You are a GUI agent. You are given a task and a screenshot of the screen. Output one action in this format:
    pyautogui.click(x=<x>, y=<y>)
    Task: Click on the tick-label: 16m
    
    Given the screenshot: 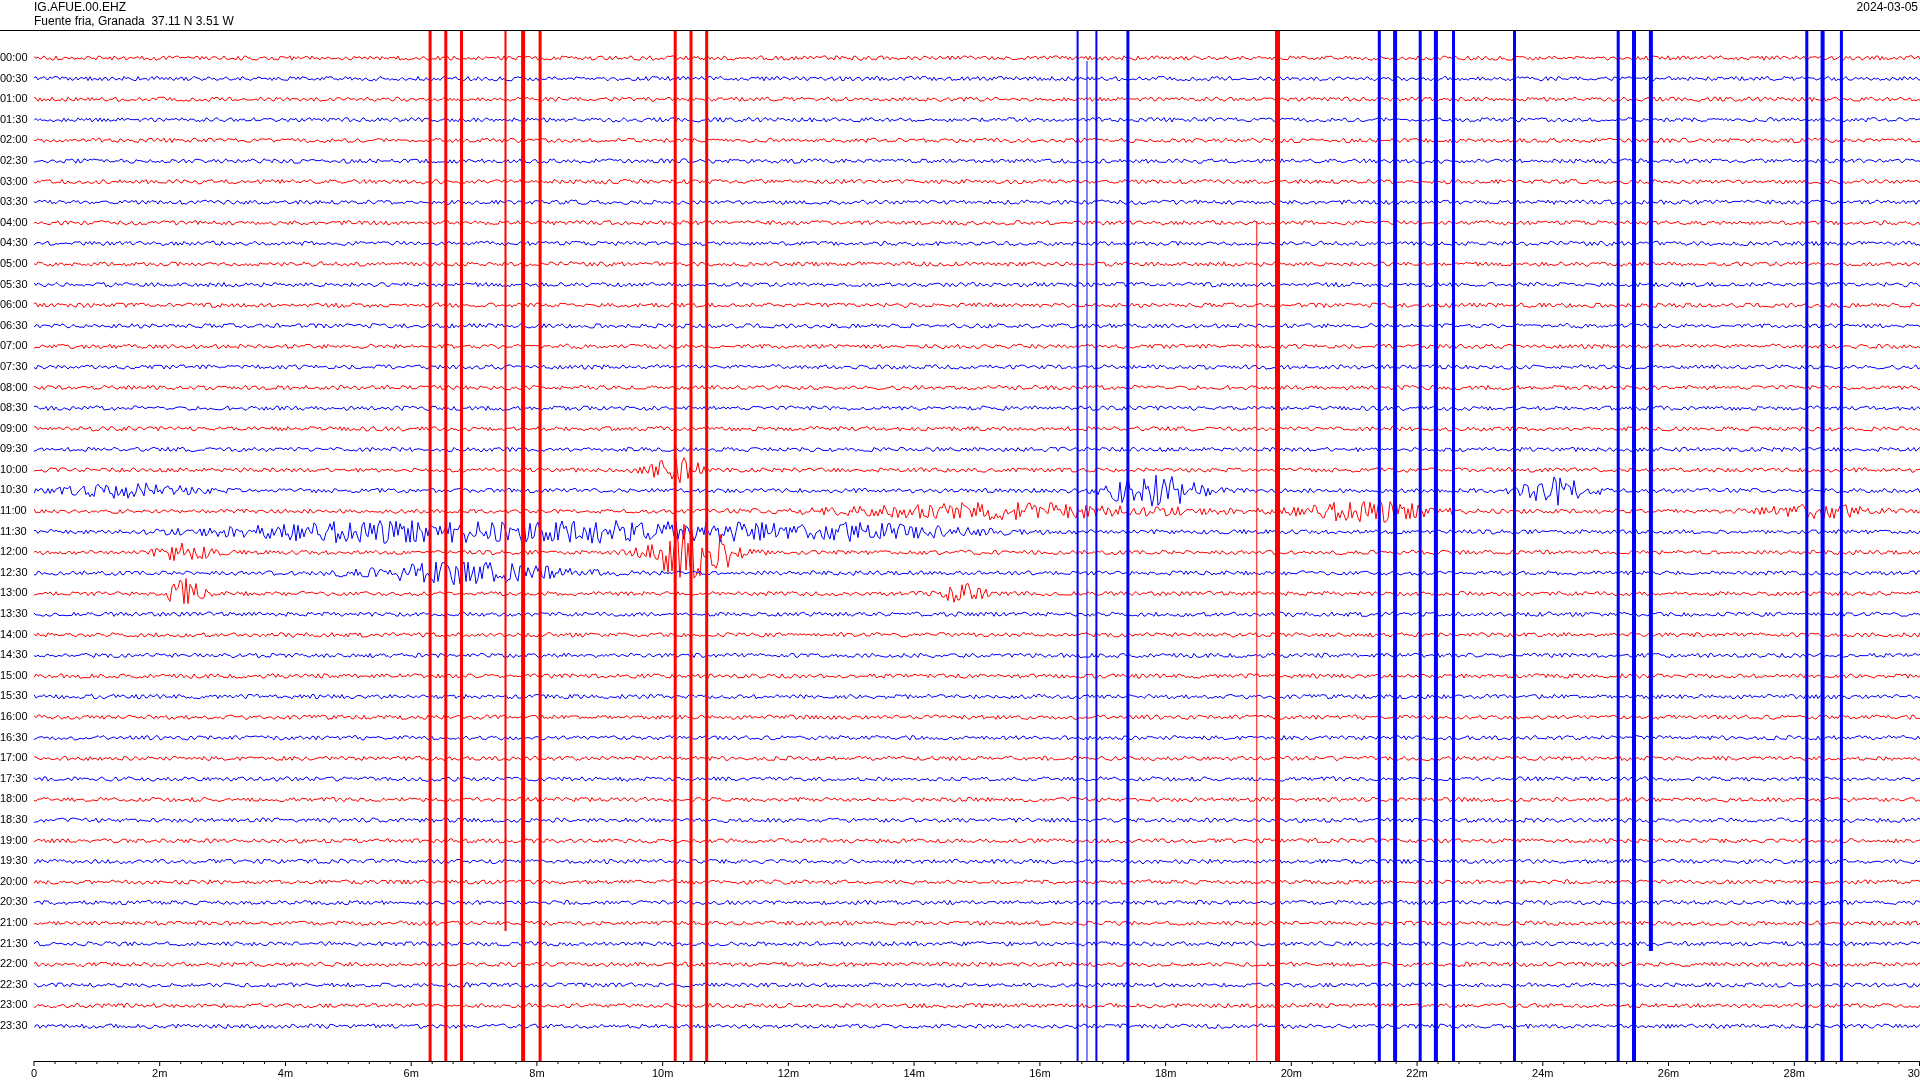 What is the action you would take?
    pyautogui.click(x=1040, y=1073)
    